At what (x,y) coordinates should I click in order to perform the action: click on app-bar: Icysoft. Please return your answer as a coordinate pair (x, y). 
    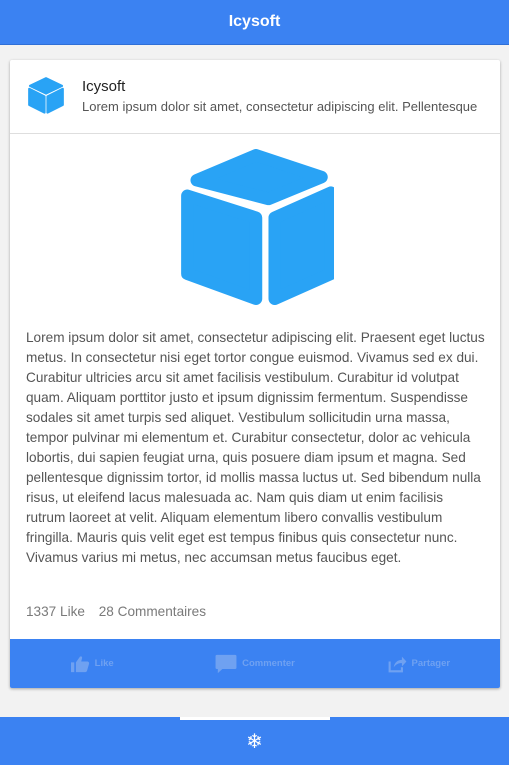
    Looking at the image, I should click on (254, 22).